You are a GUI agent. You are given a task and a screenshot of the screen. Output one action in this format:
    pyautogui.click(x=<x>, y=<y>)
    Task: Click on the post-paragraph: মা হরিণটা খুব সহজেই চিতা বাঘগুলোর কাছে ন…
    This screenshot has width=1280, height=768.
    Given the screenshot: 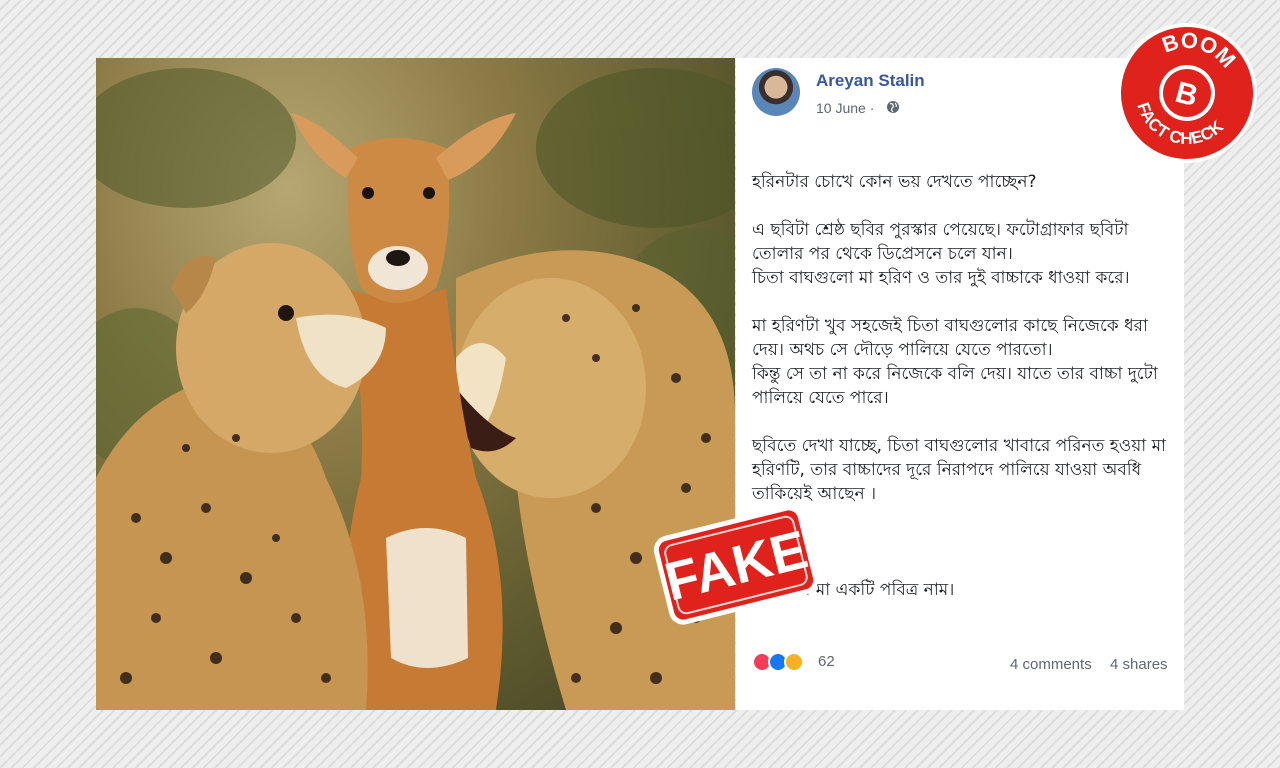 What is the action you would take?
    pyautogui.click(x=955, y=362)
    